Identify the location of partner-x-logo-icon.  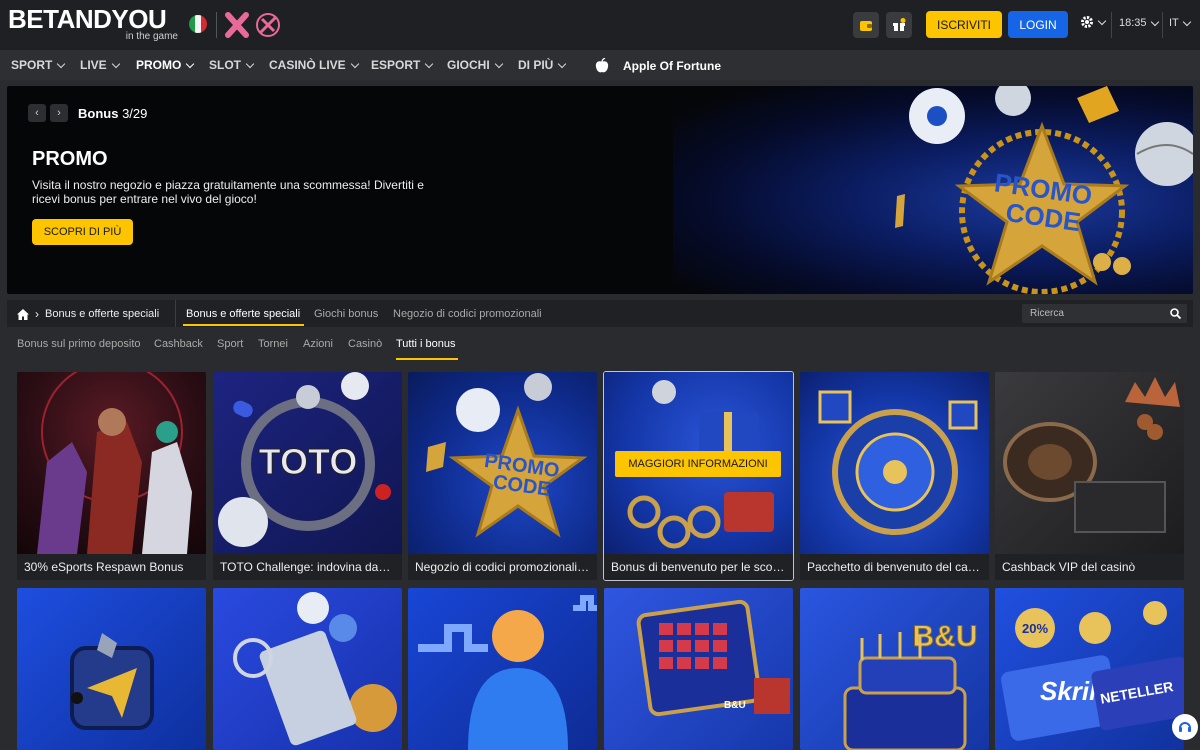
(252, 25).